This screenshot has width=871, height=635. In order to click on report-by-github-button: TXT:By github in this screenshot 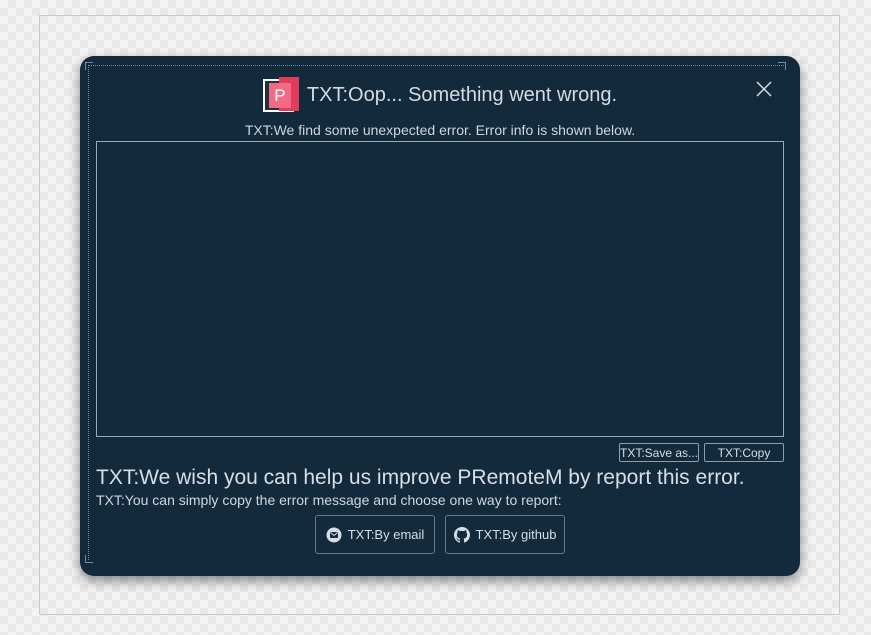, I will do `click(505, 534)`.